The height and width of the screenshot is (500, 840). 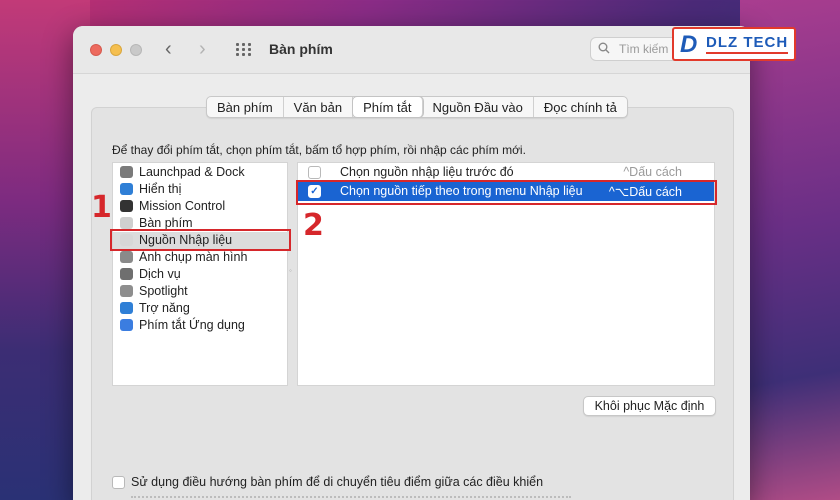 I want to click on category-item: Hiển thị, so click(x=201, y=189).